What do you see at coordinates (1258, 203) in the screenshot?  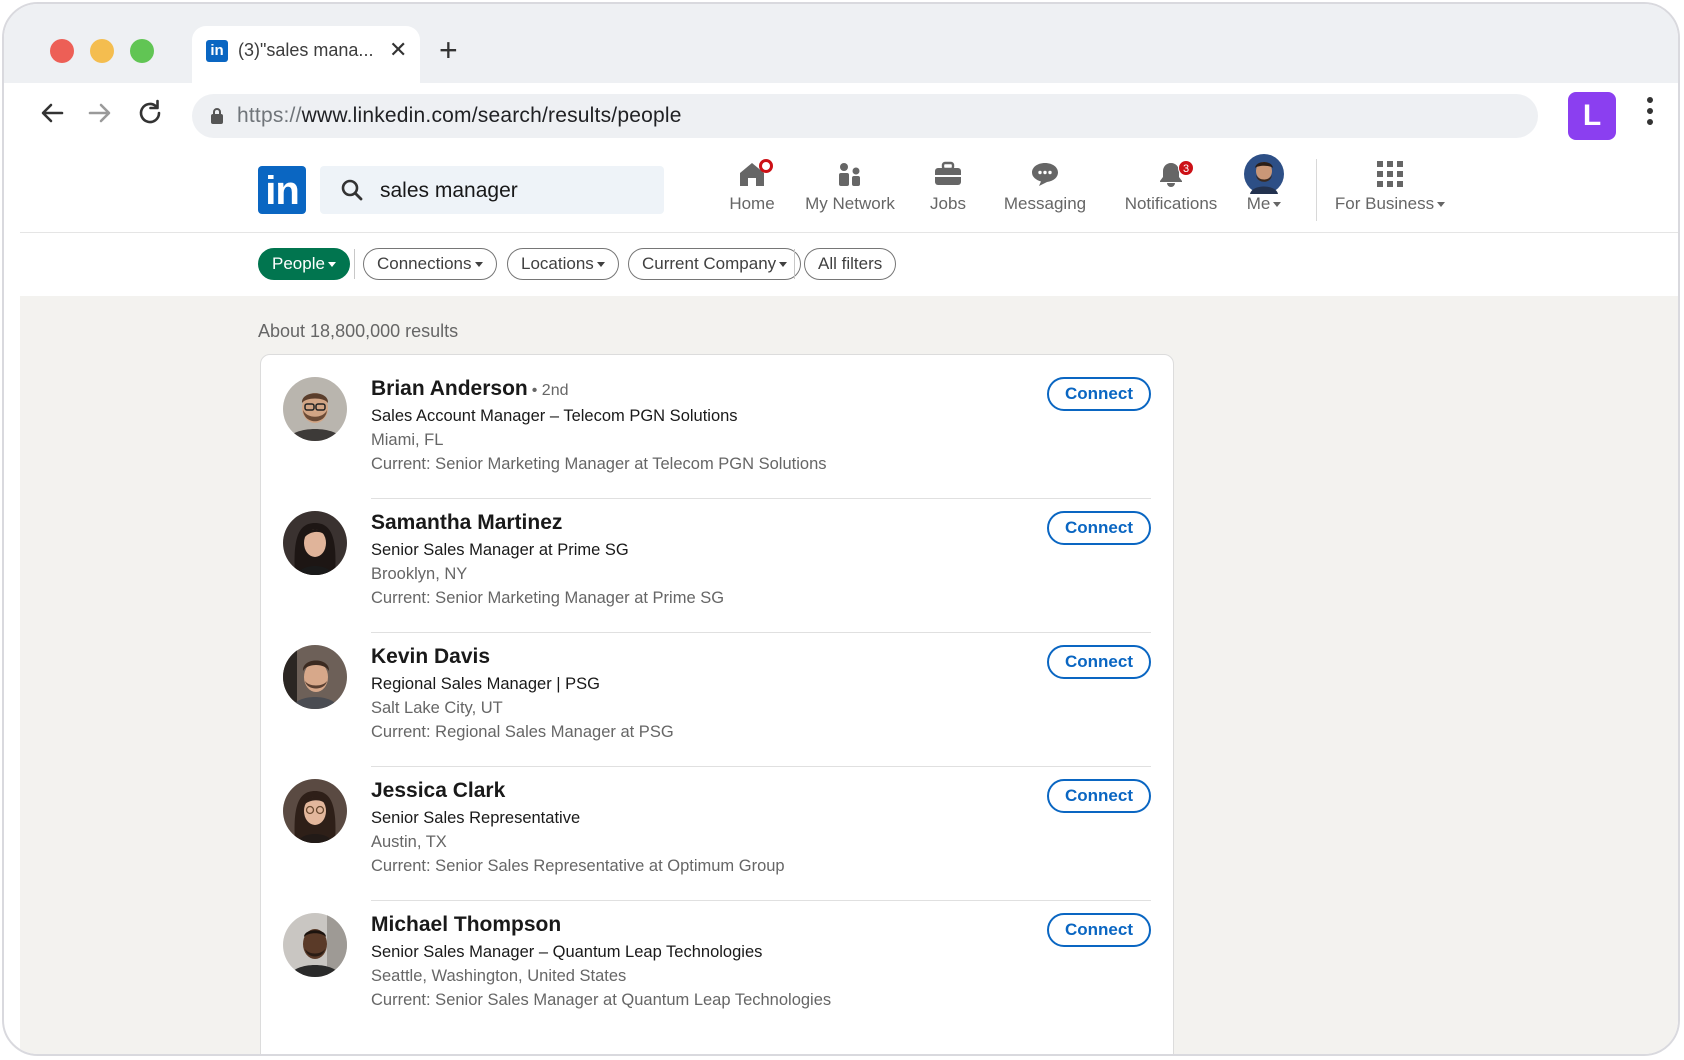 I see `nav-me-text: Me` at bounding box center [1258, 203].